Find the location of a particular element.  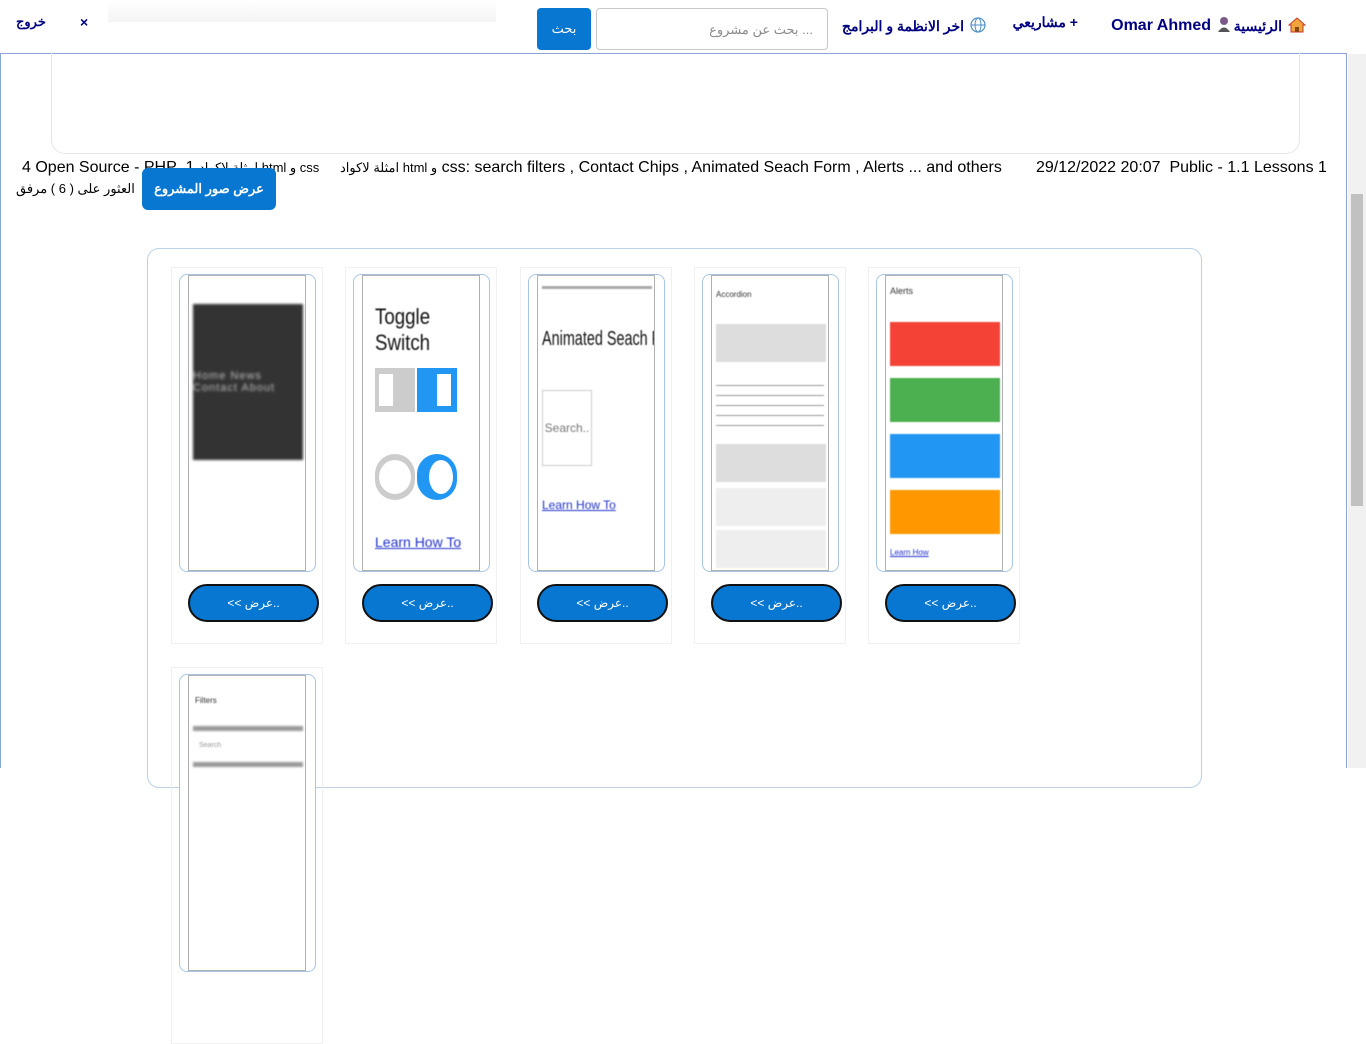

gallery-tile: Accordion << عرض.. is located at coordinates (770, 455).